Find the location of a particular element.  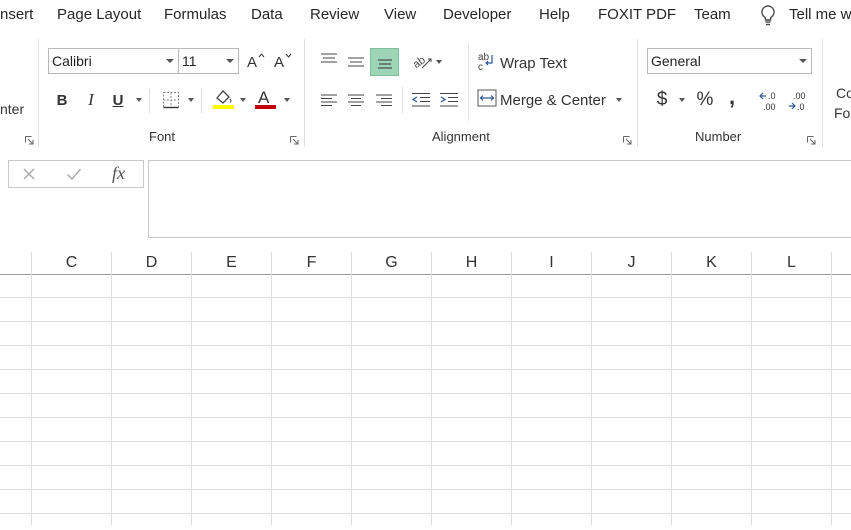

number-group-label: Number is located at coordinates (718, 136).